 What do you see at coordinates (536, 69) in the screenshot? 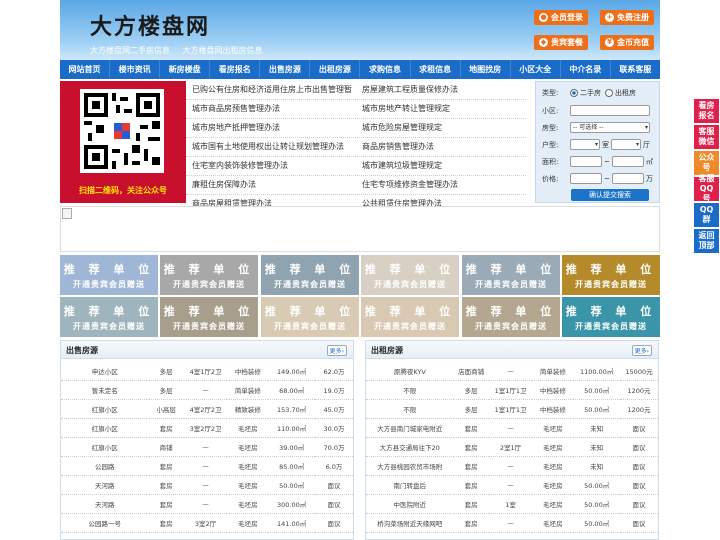
I see `nav-communities: 小区大全` at bounding box center [536, 69].